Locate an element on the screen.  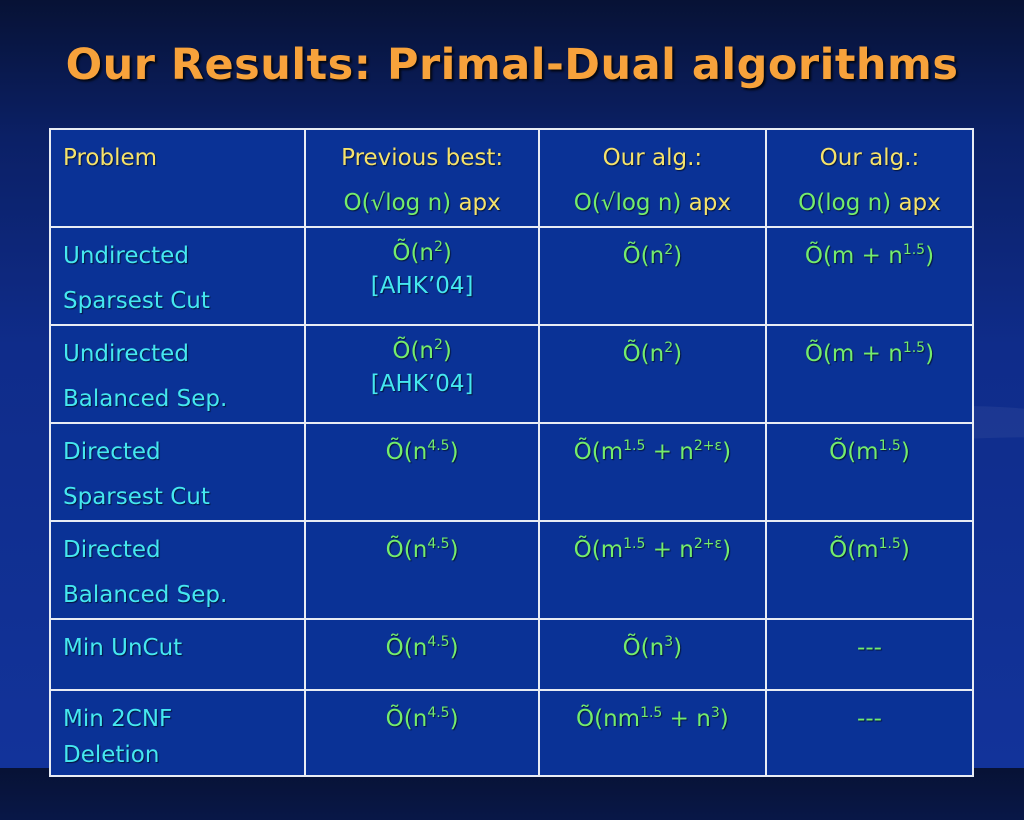
problem-cell: Directed Sparsest Cut is located at coordinates (177, 472).